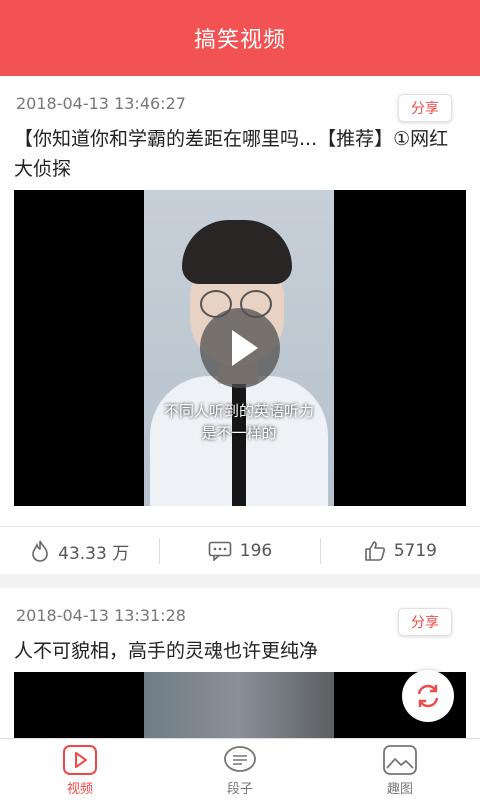  I want to click on views-stat: 43.33 万, so click(79, 551).